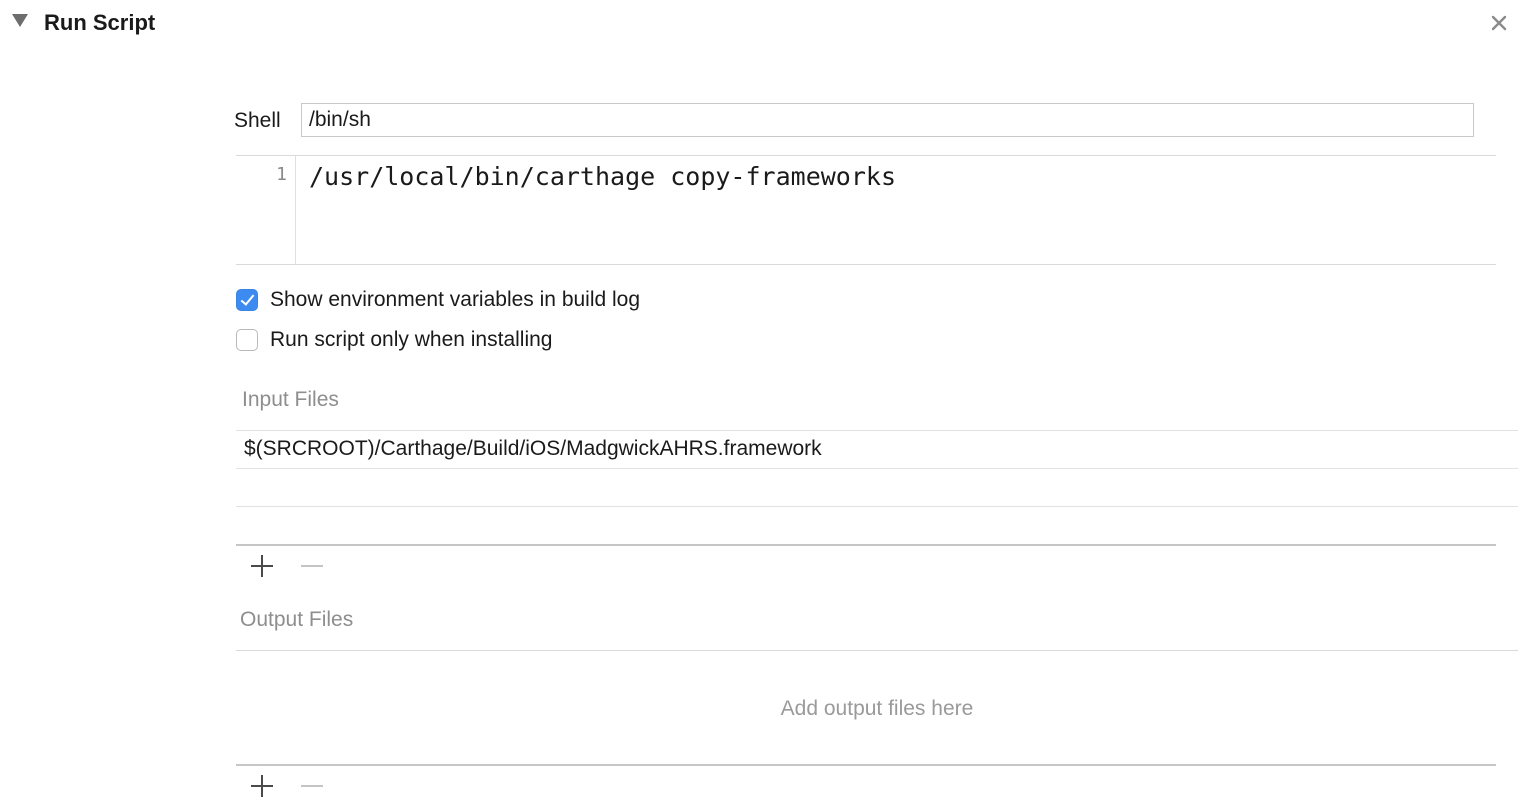 Image resolution: width=1536 pixels, height=810 pixels. I want to click on script-code-line: /usr/local/bin/carthage copy-frameworks, so click(602, 176).